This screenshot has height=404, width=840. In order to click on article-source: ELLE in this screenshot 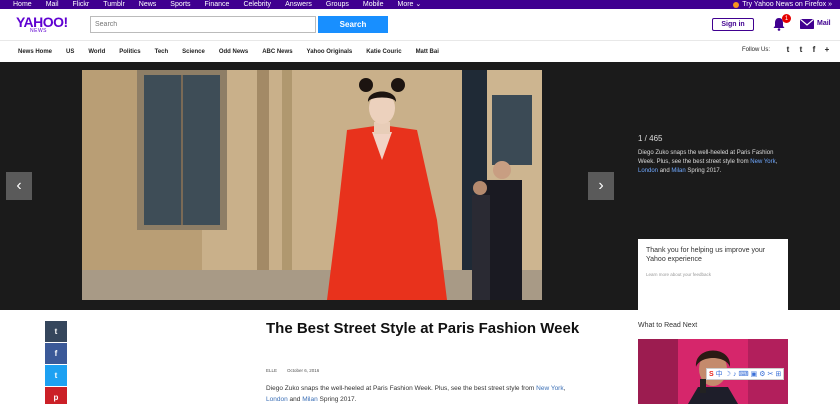, I will do `click(271, 370)`.